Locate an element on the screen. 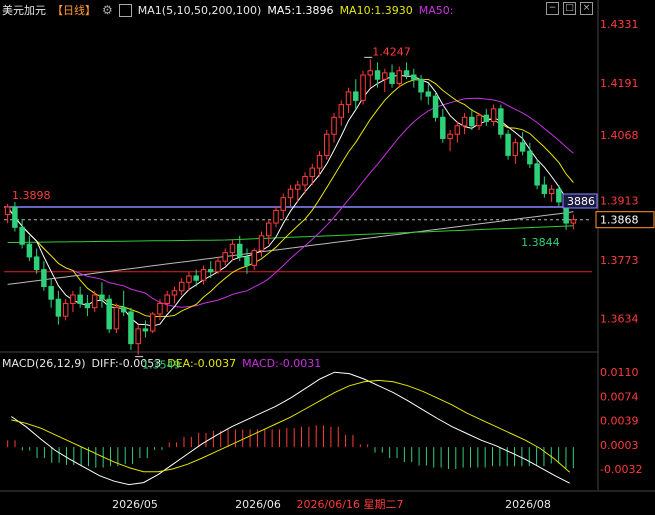 This screenshot has height=515, width=655. macd-tick-label: 0.0074 is located at coordinates (619, 397).